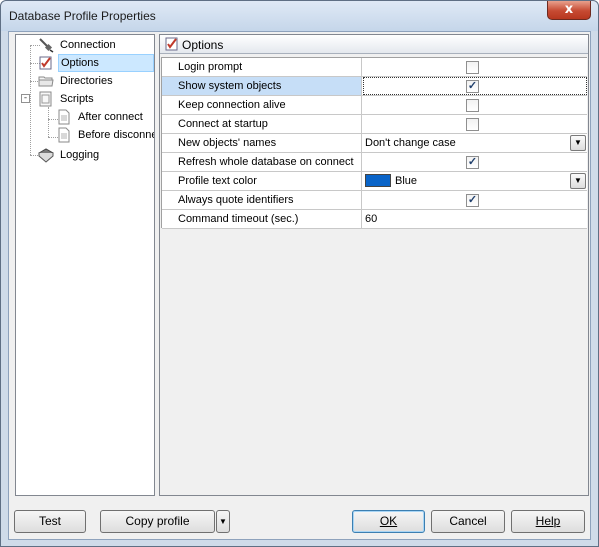 This screenshot has height=547, width=599. I want to click on command-timeout-input: 60, so click(475, 219).